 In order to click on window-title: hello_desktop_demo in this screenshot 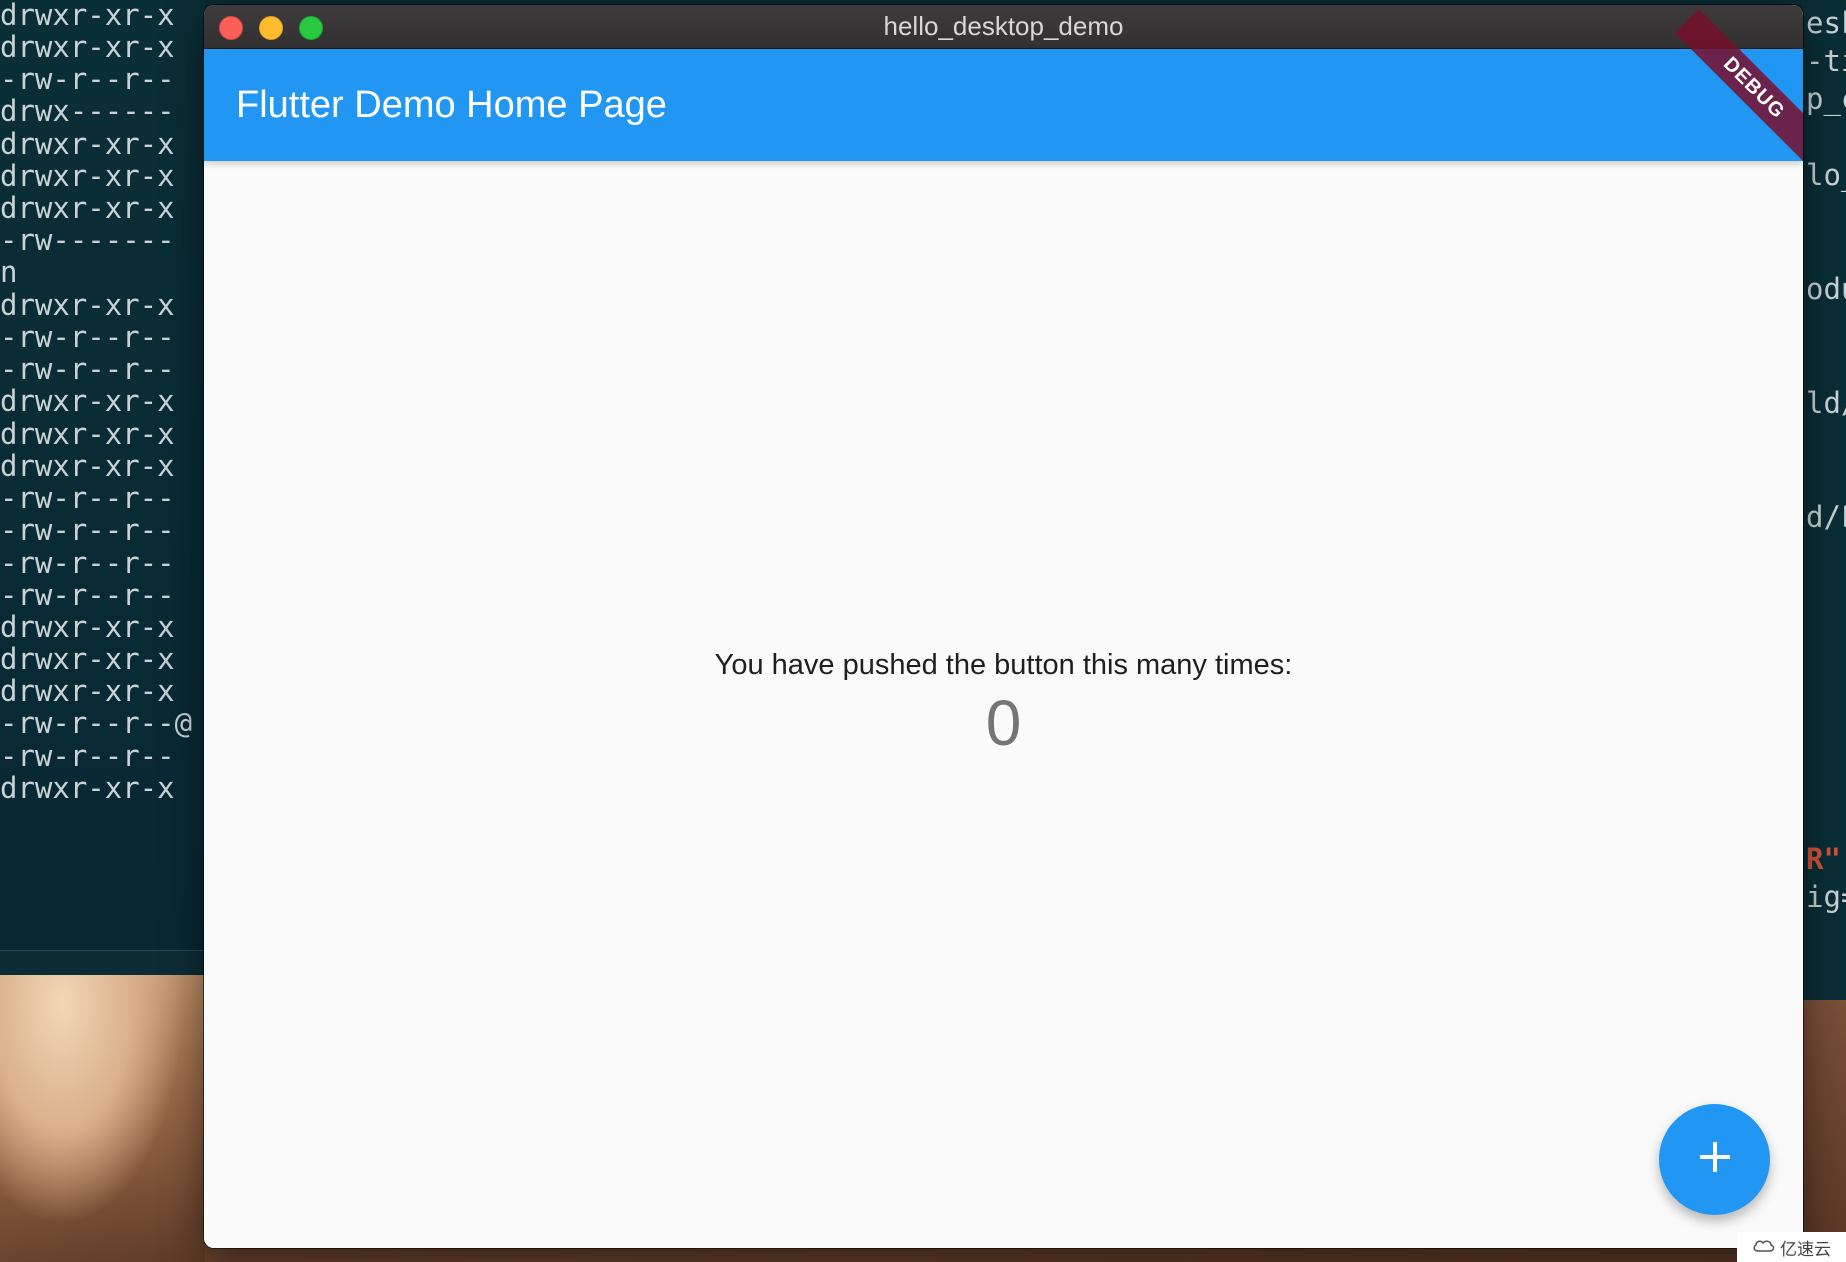, I will do `click(1003, 26)`.